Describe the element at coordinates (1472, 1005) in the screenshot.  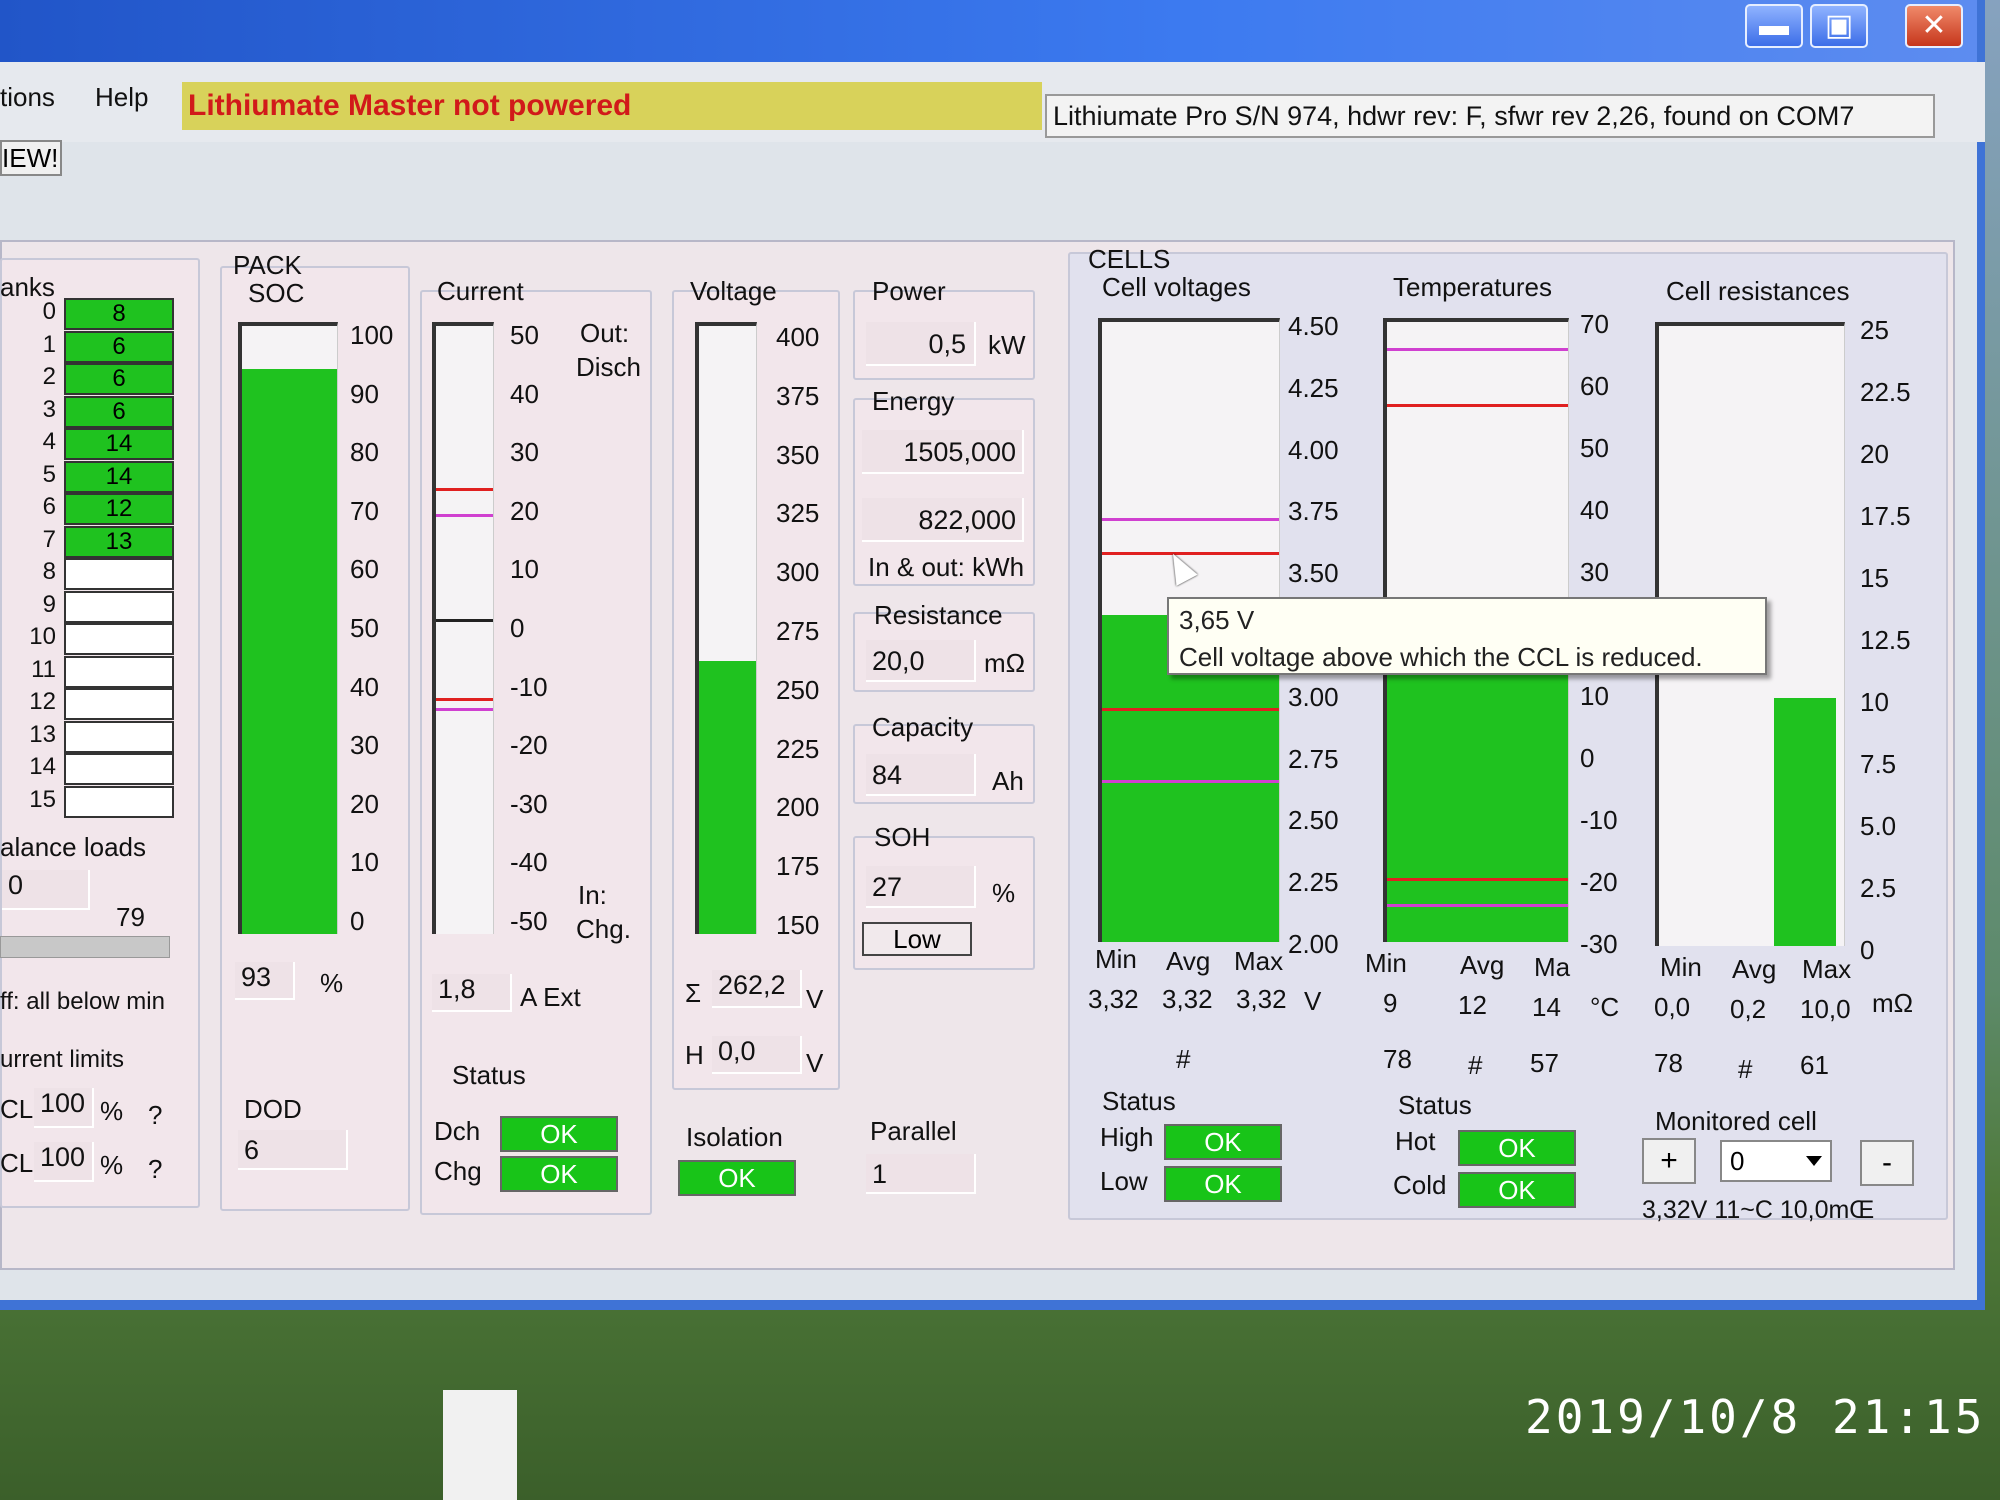
I see `t-avg-value: 12` at that location.